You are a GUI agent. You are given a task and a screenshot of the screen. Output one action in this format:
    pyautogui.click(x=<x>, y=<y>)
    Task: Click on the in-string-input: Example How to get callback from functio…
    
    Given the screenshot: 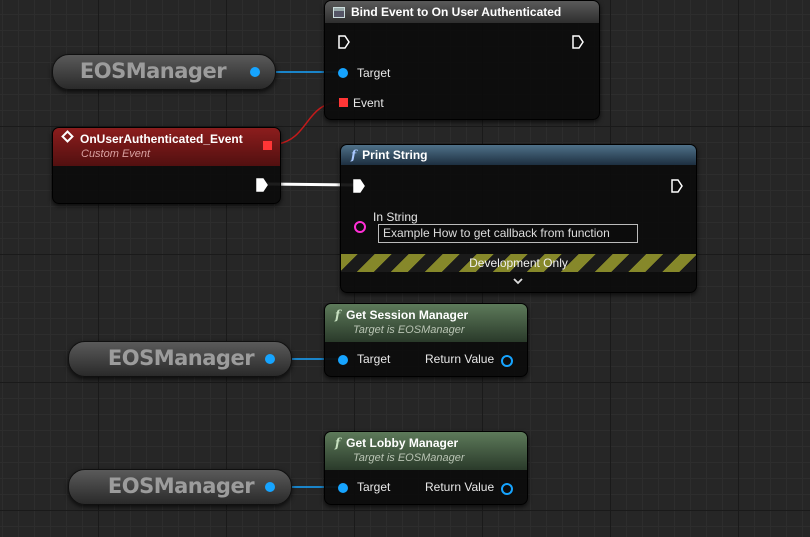 What is the action you would take?
    pyautogui.click(x=508, y=233)
    